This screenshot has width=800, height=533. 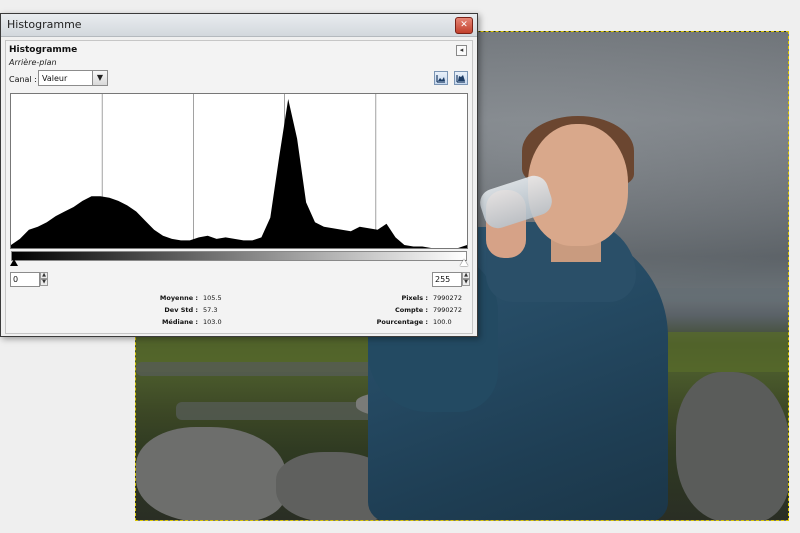 I want to click on mean-value: 105.5, so click(x=212, y=298).